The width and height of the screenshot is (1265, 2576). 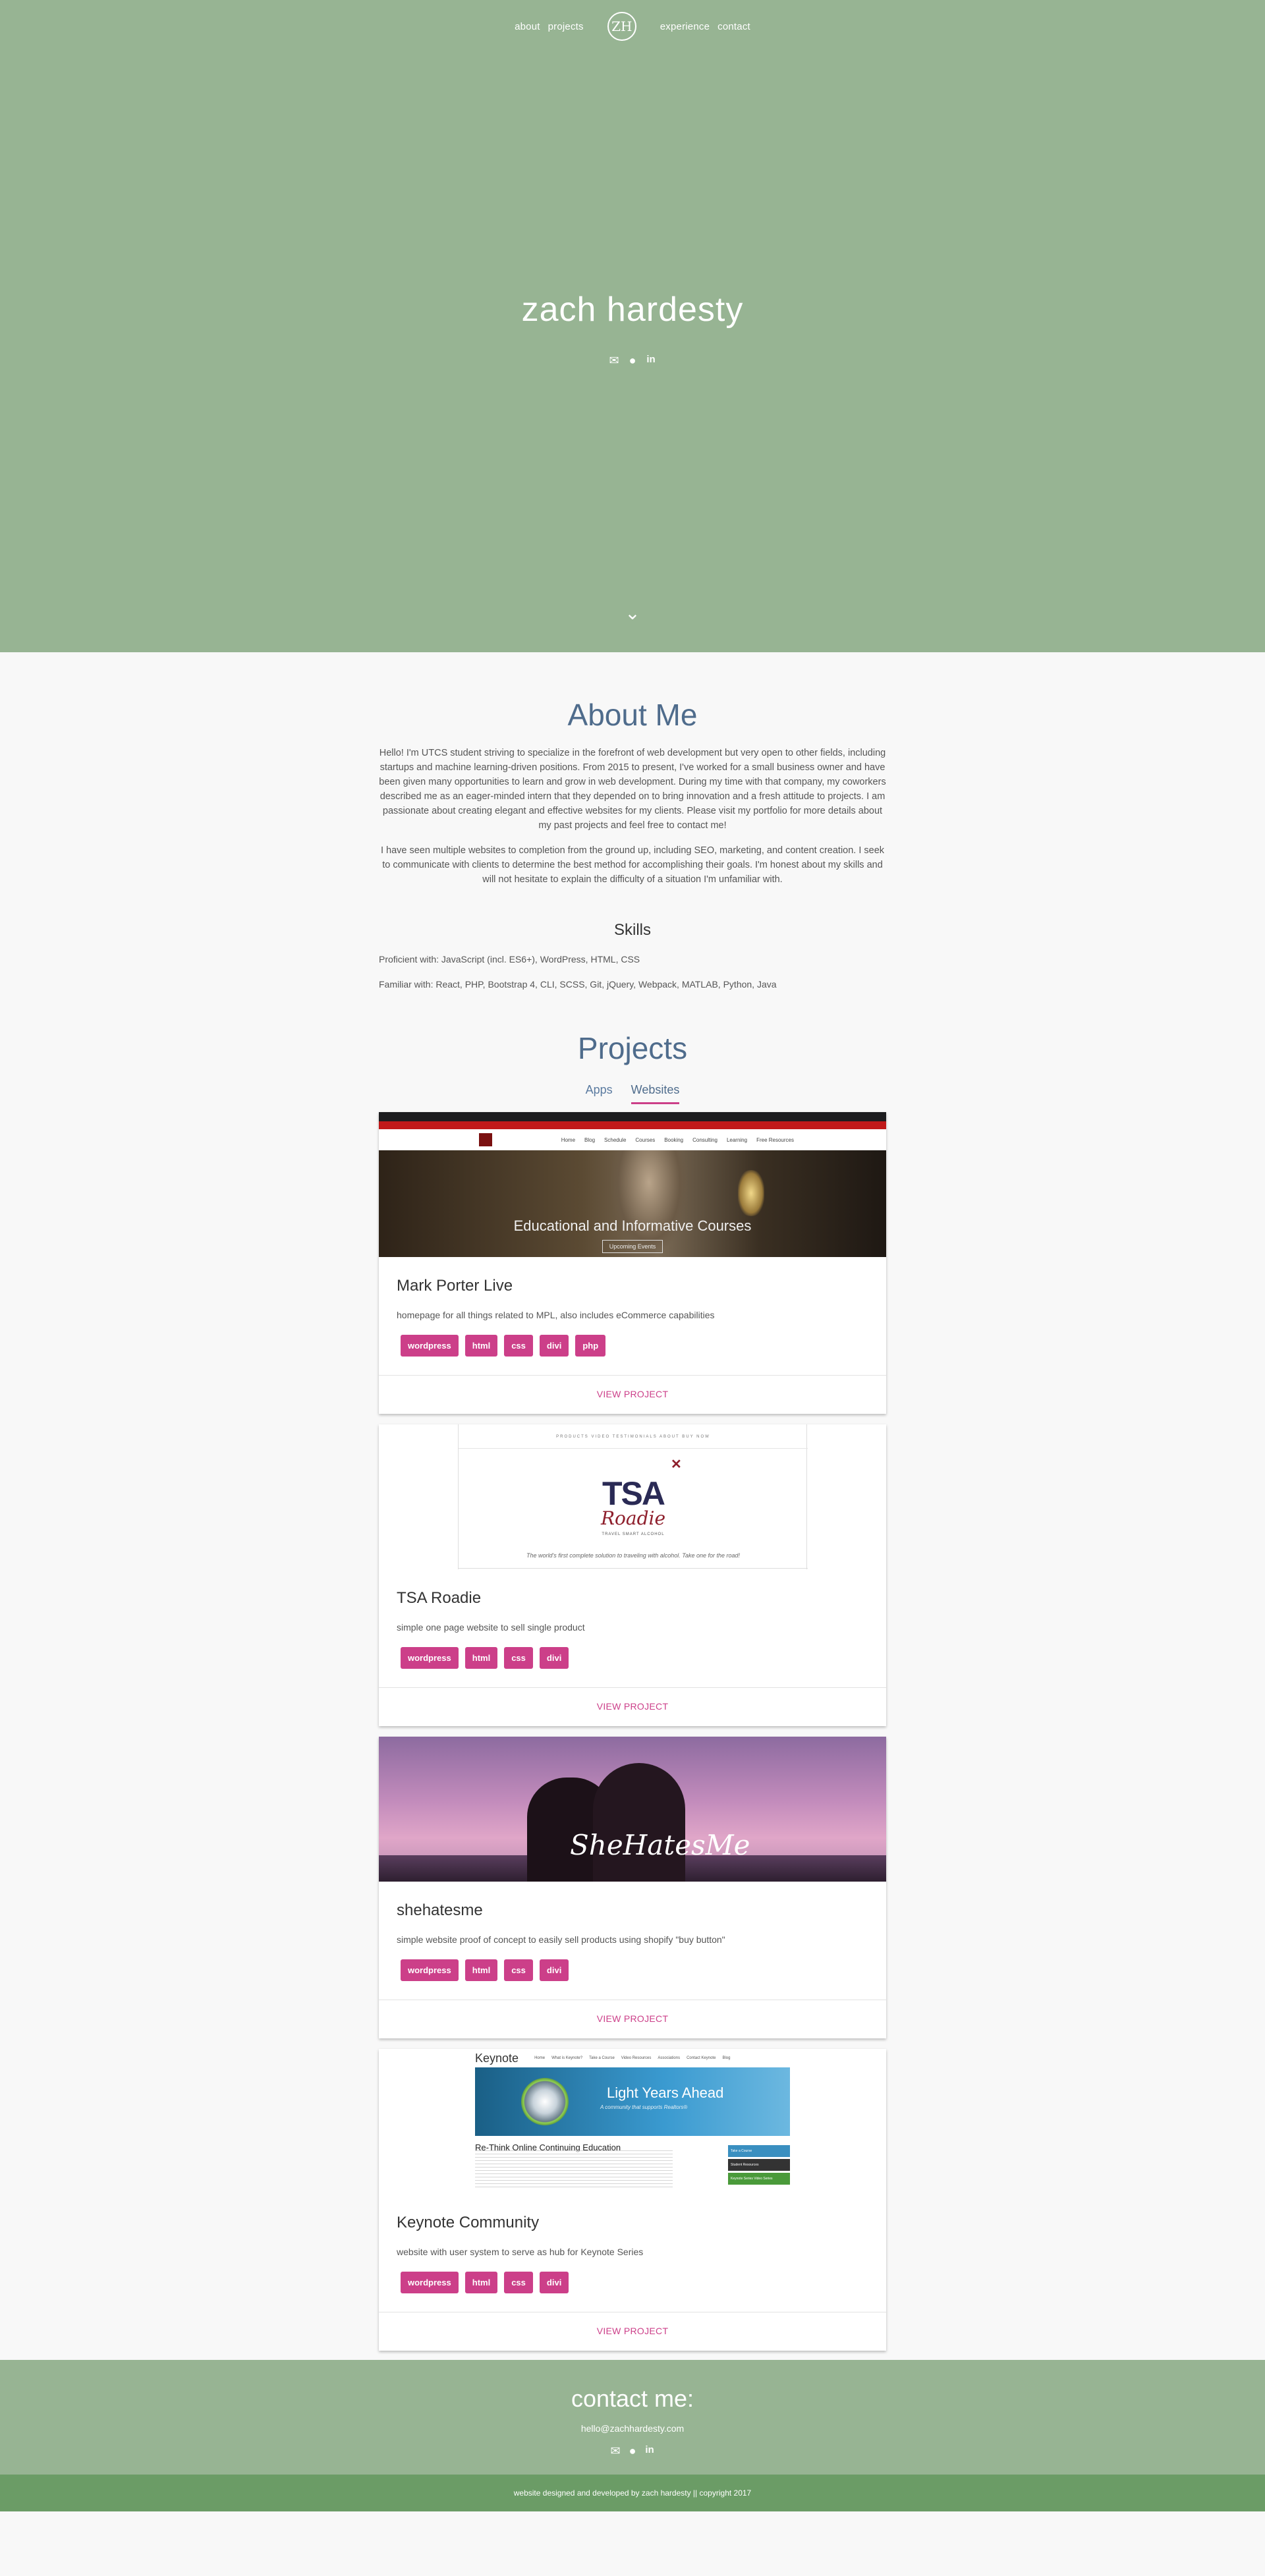 What do you see at coordinates (669, 2058) in the screenshot?
I see `thumb-menu-item: Associations` at bounding box center [669, 2058].